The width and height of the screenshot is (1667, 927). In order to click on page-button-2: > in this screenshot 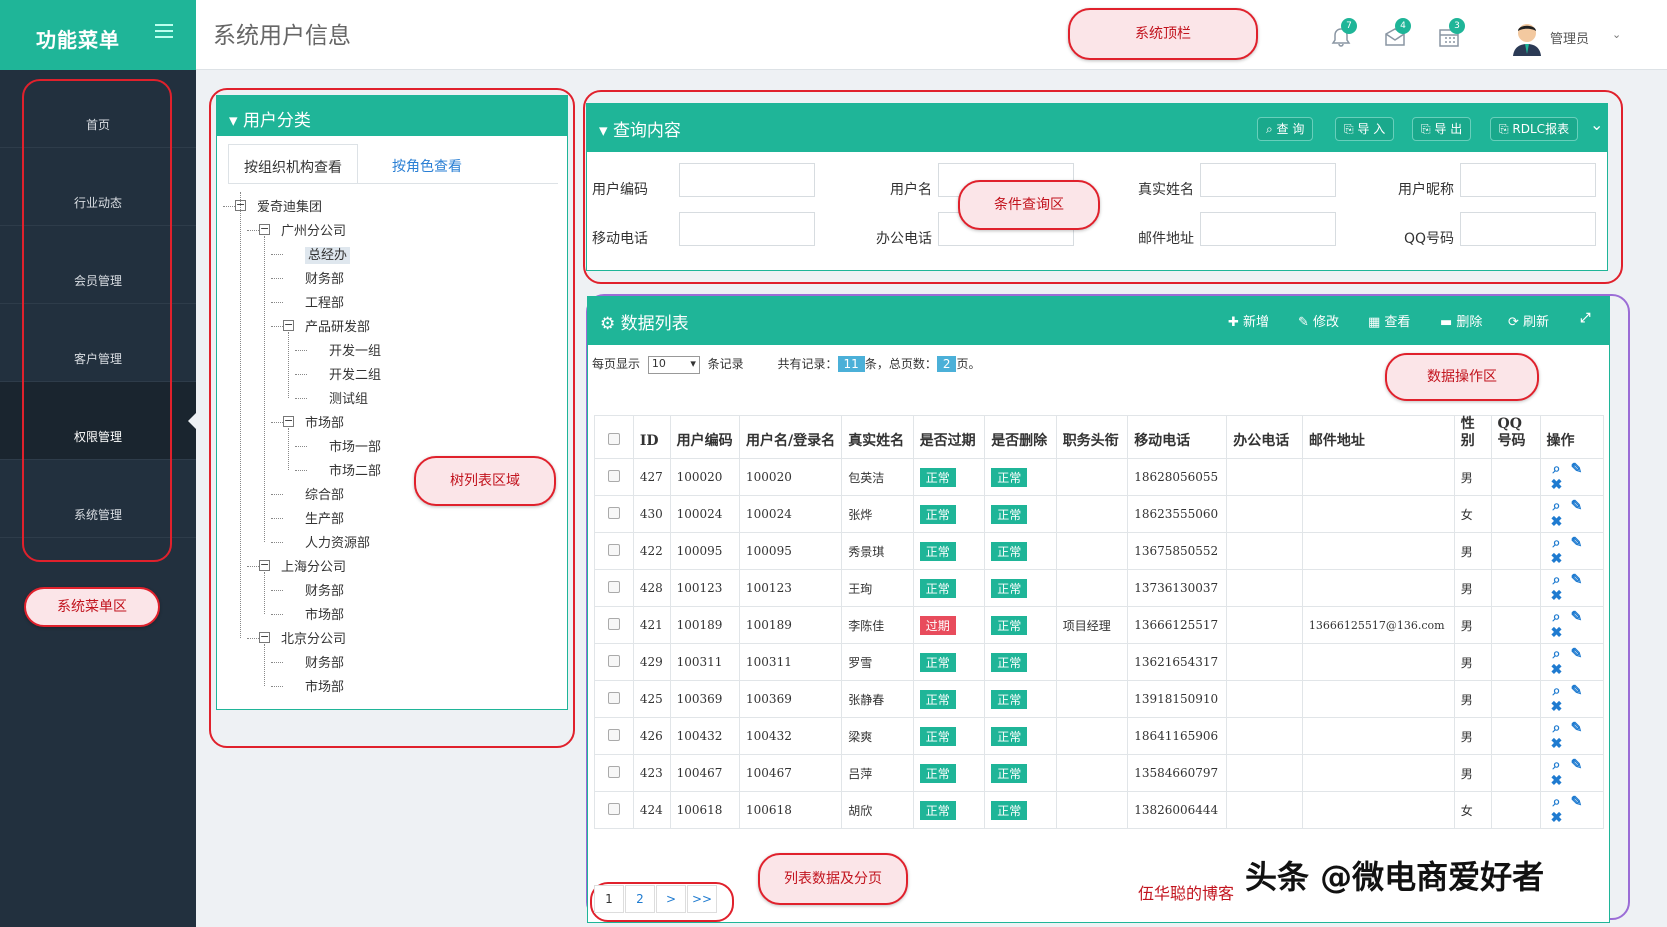, I will do `click(671, 899)`.